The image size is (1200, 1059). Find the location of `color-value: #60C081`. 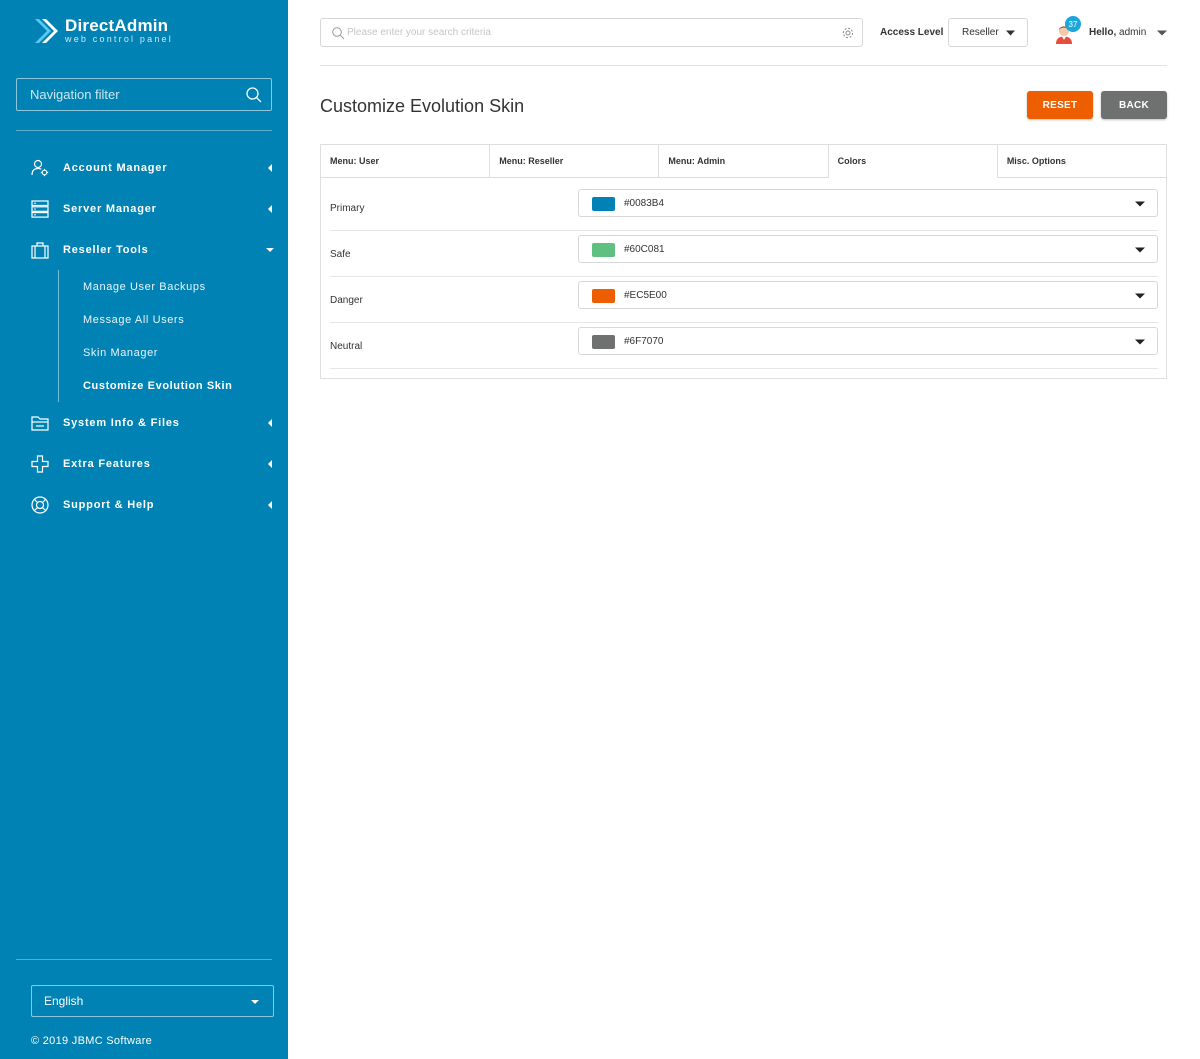

color-value: #60C081 is located at coordinates (644, 249).